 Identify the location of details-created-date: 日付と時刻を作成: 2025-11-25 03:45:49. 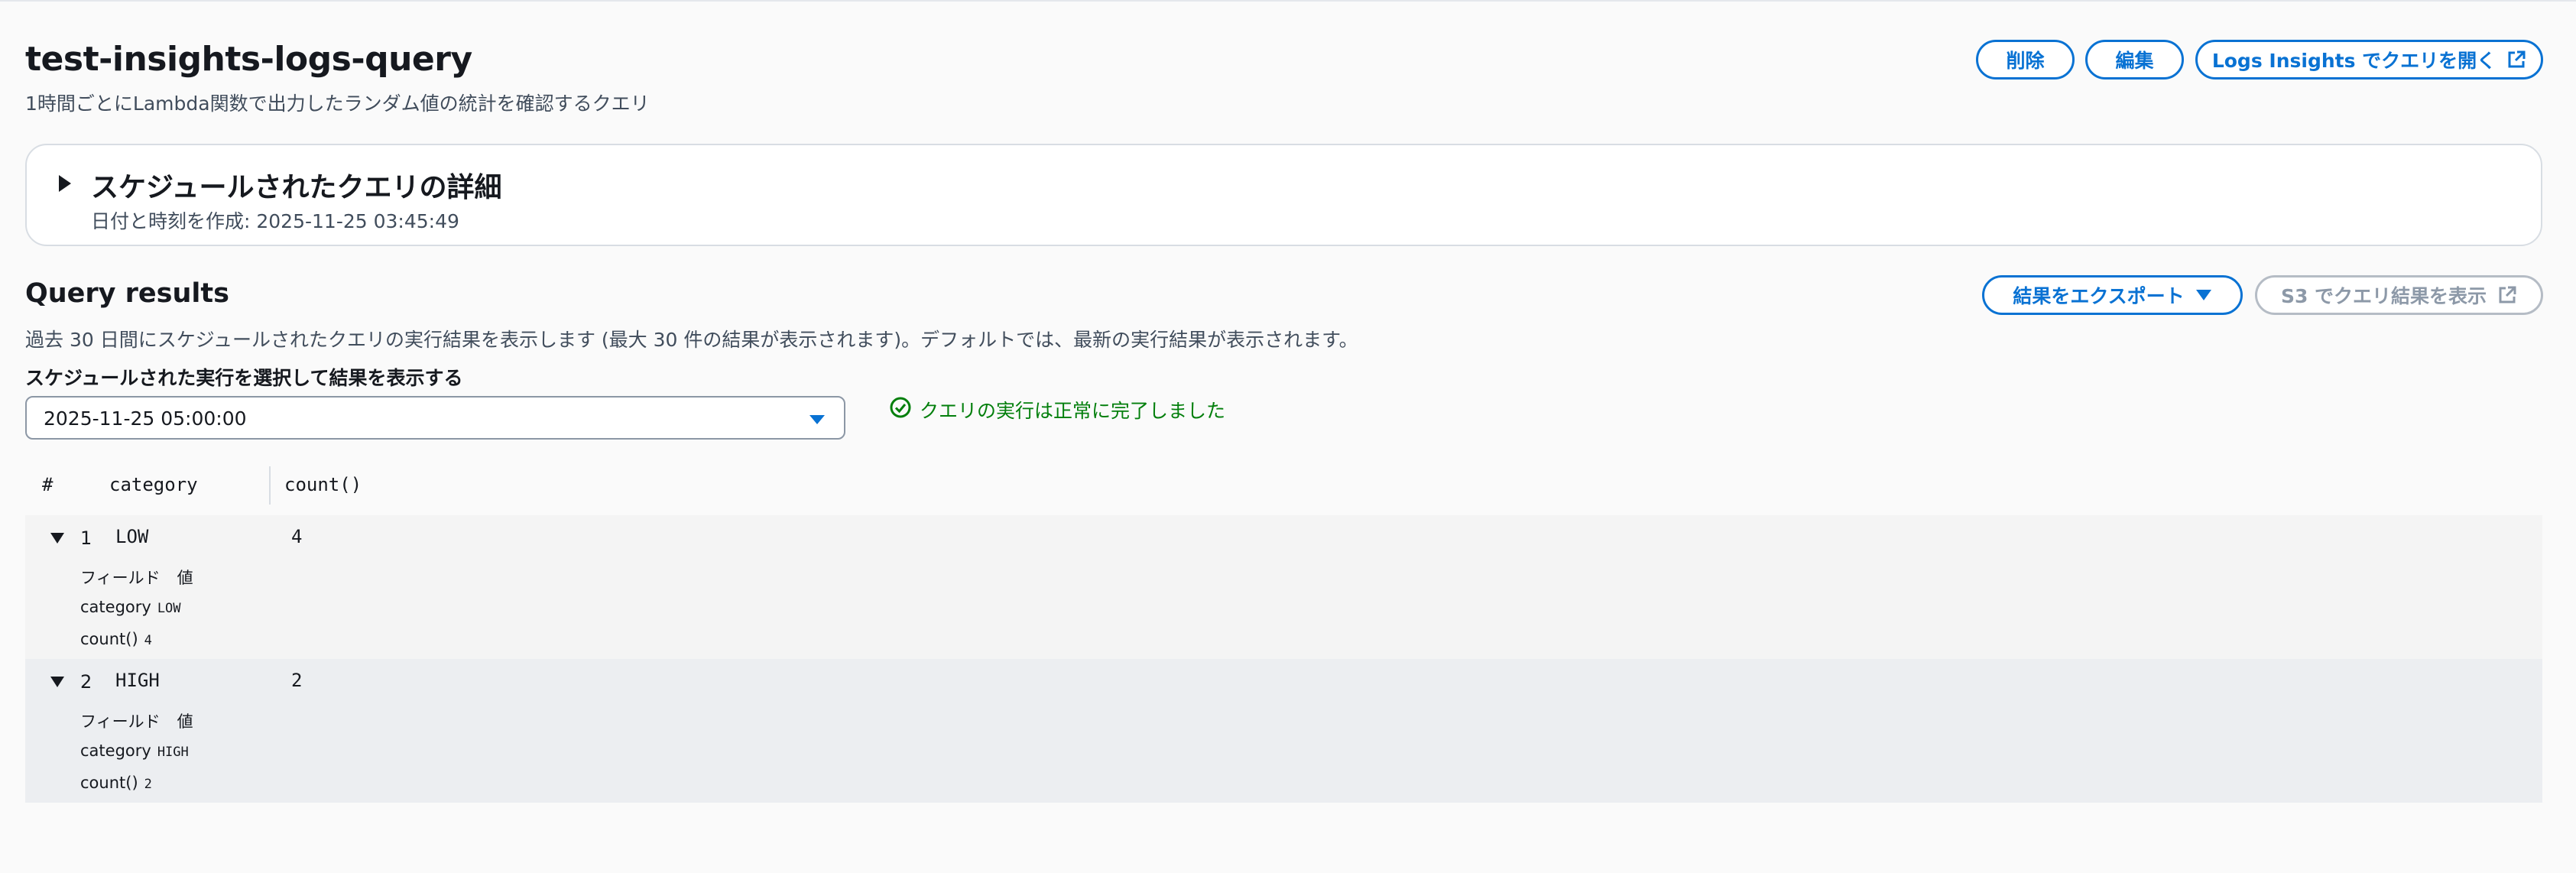
(275, 221).